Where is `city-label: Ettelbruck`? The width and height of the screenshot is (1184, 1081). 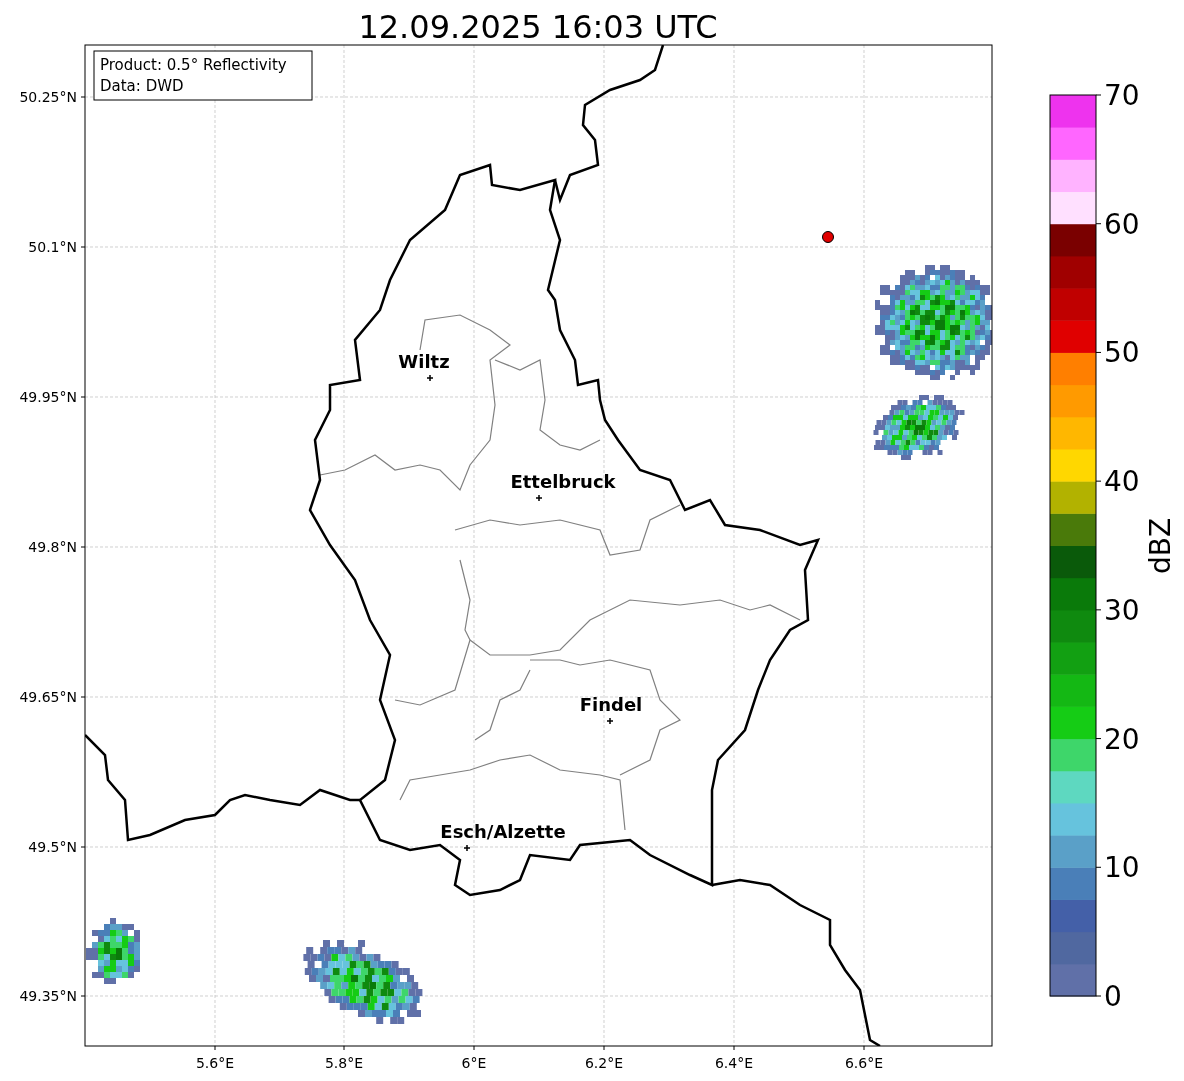 city-label: Ettelbruck is located at coordinates (563, 481).